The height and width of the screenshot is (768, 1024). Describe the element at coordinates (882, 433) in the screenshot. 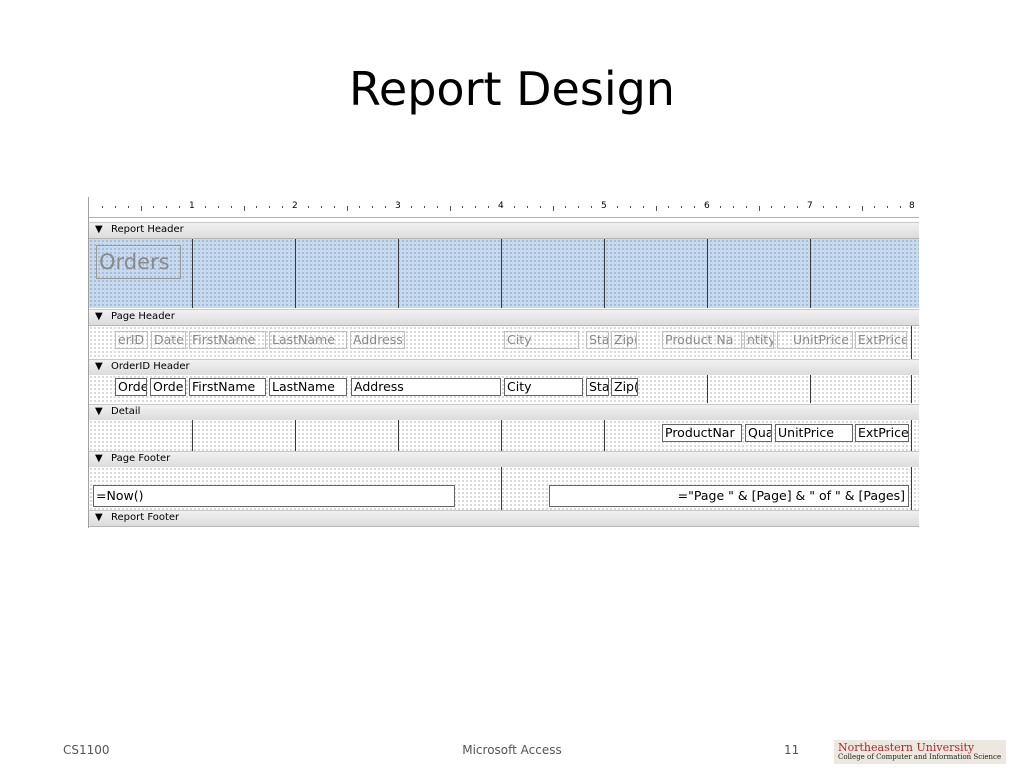

I see `field-extprice: ExtPrice` at that location.